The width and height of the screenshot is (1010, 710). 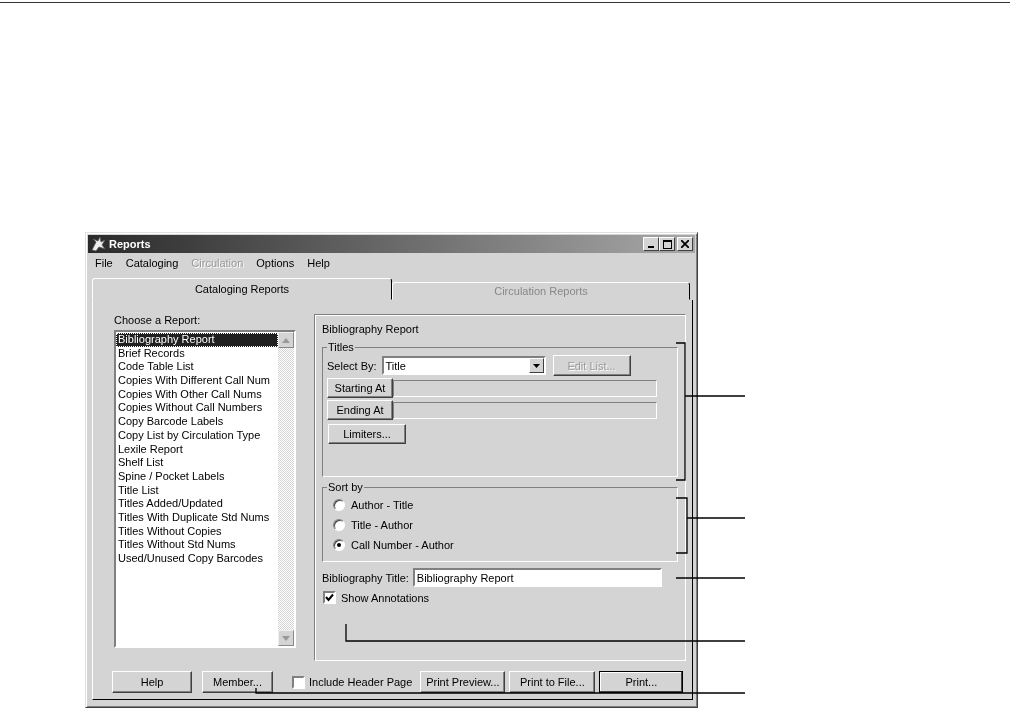 I want to click on list-item: Titles Added/Updated, so click(x=197, y=504).